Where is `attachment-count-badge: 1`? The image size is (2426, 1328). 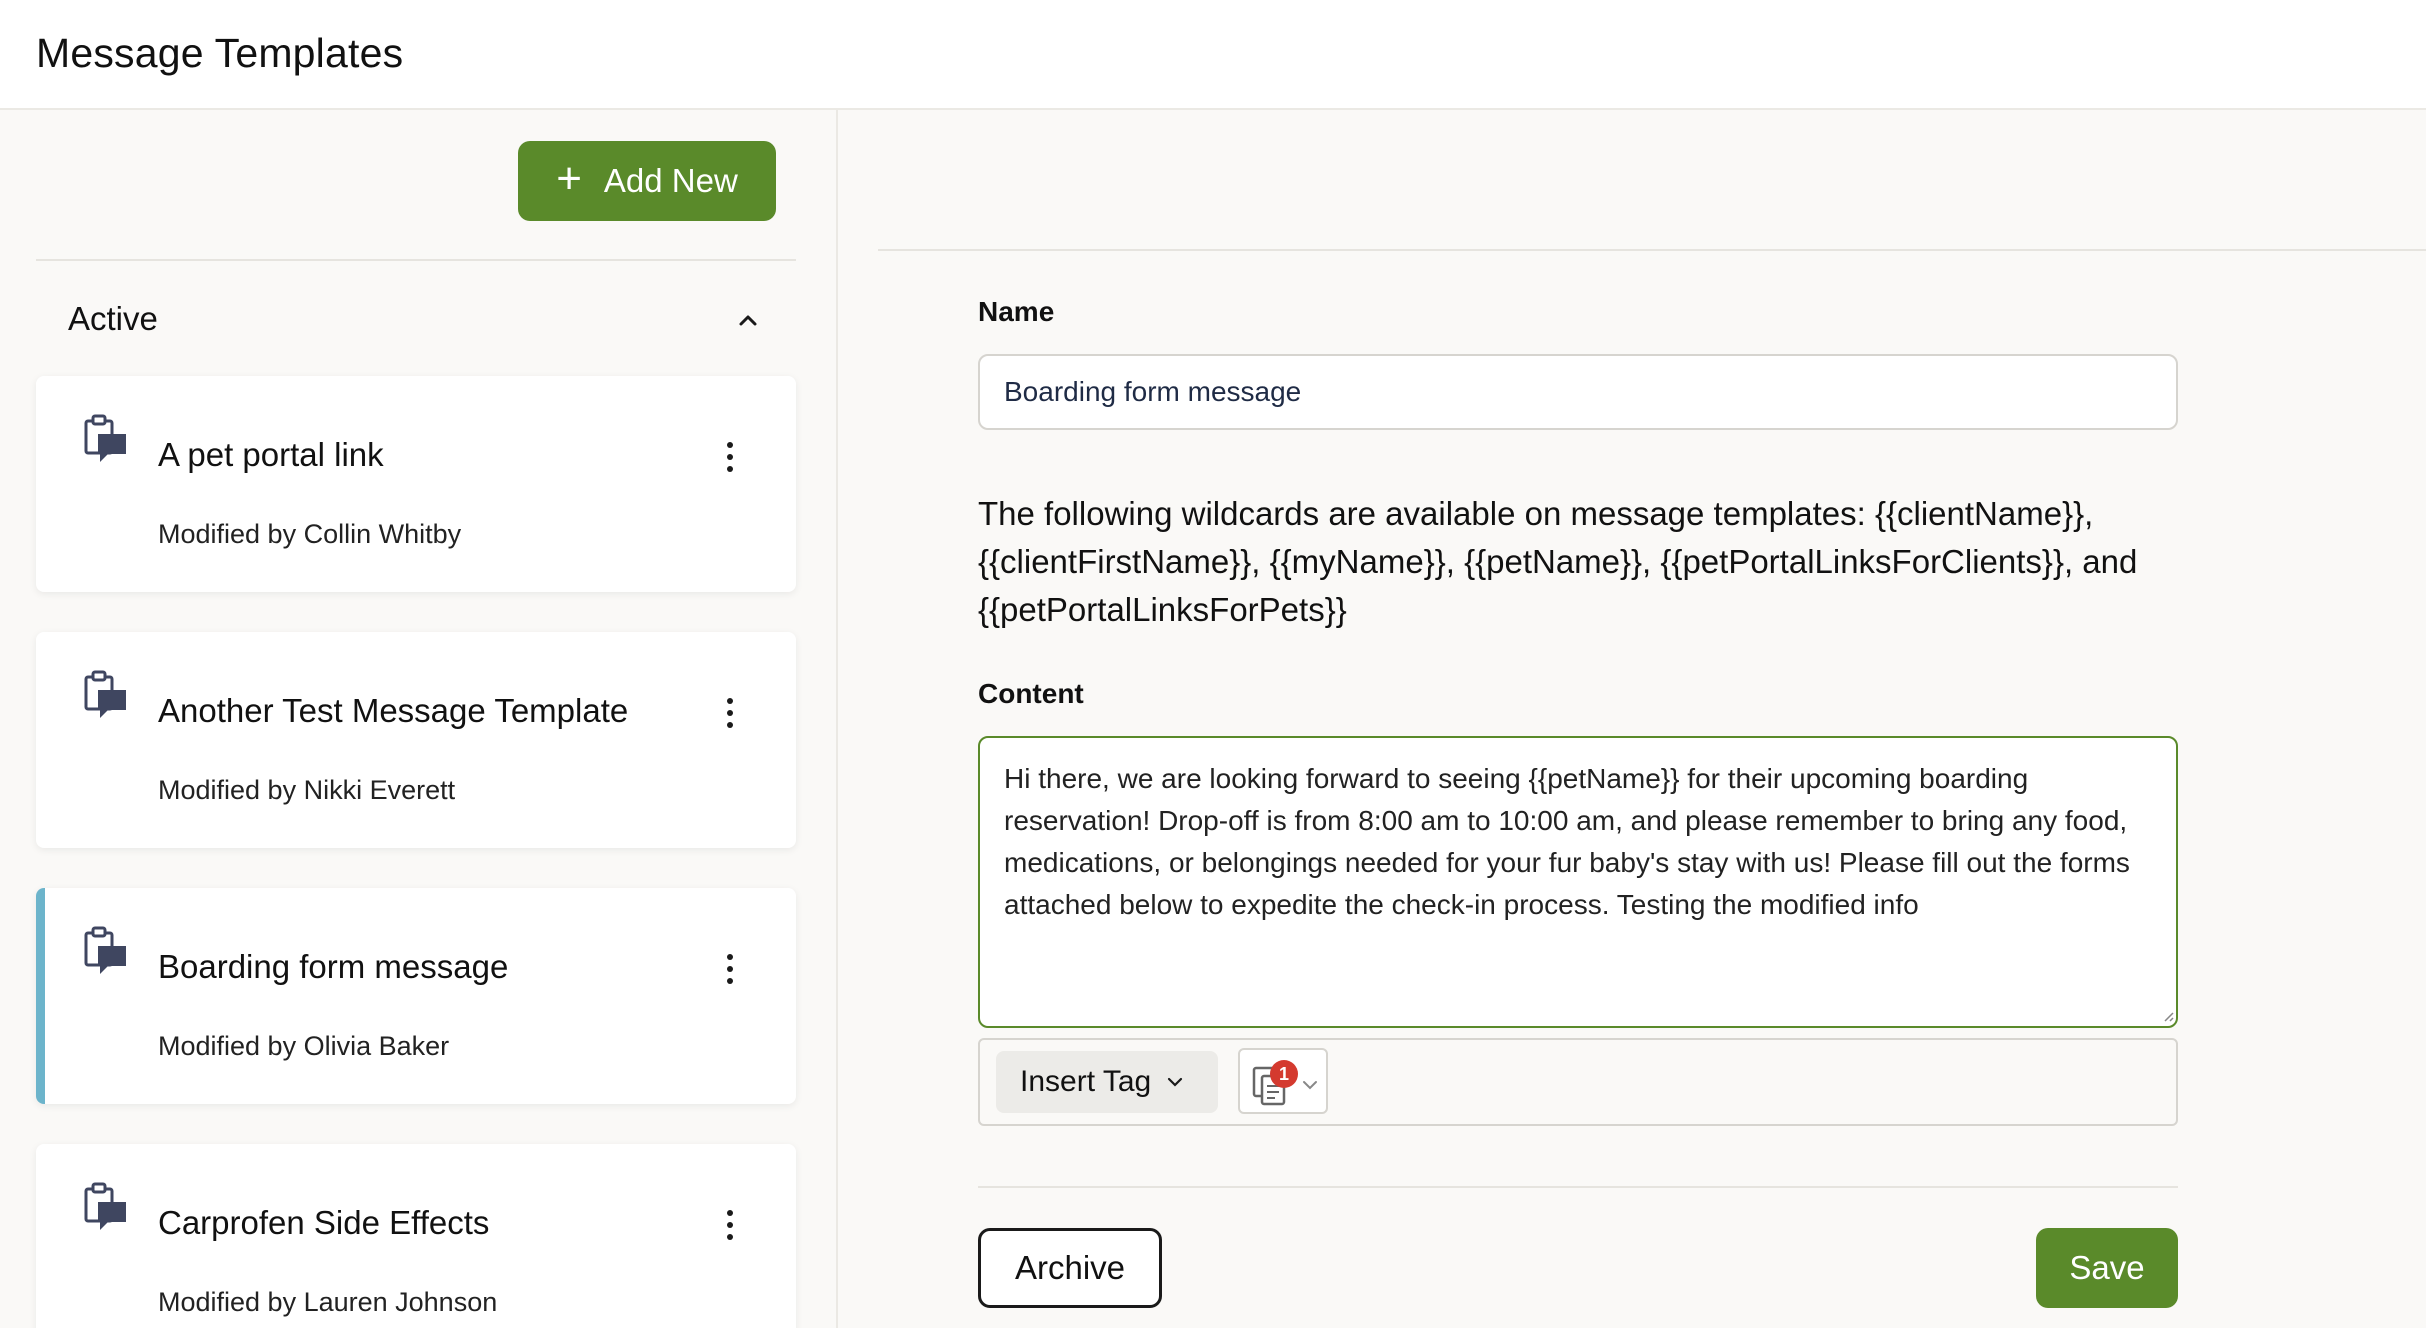
attachment-count-badge: 1 is located at coordinates (1284, 1074).